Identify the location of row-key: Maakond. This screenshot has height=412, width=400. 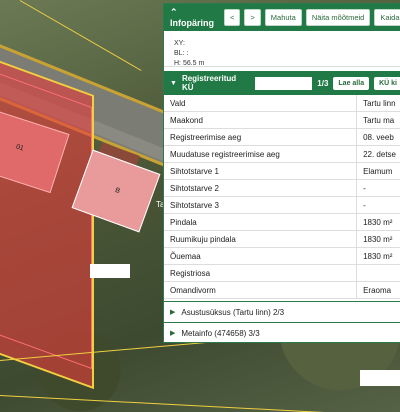
(261, 120).